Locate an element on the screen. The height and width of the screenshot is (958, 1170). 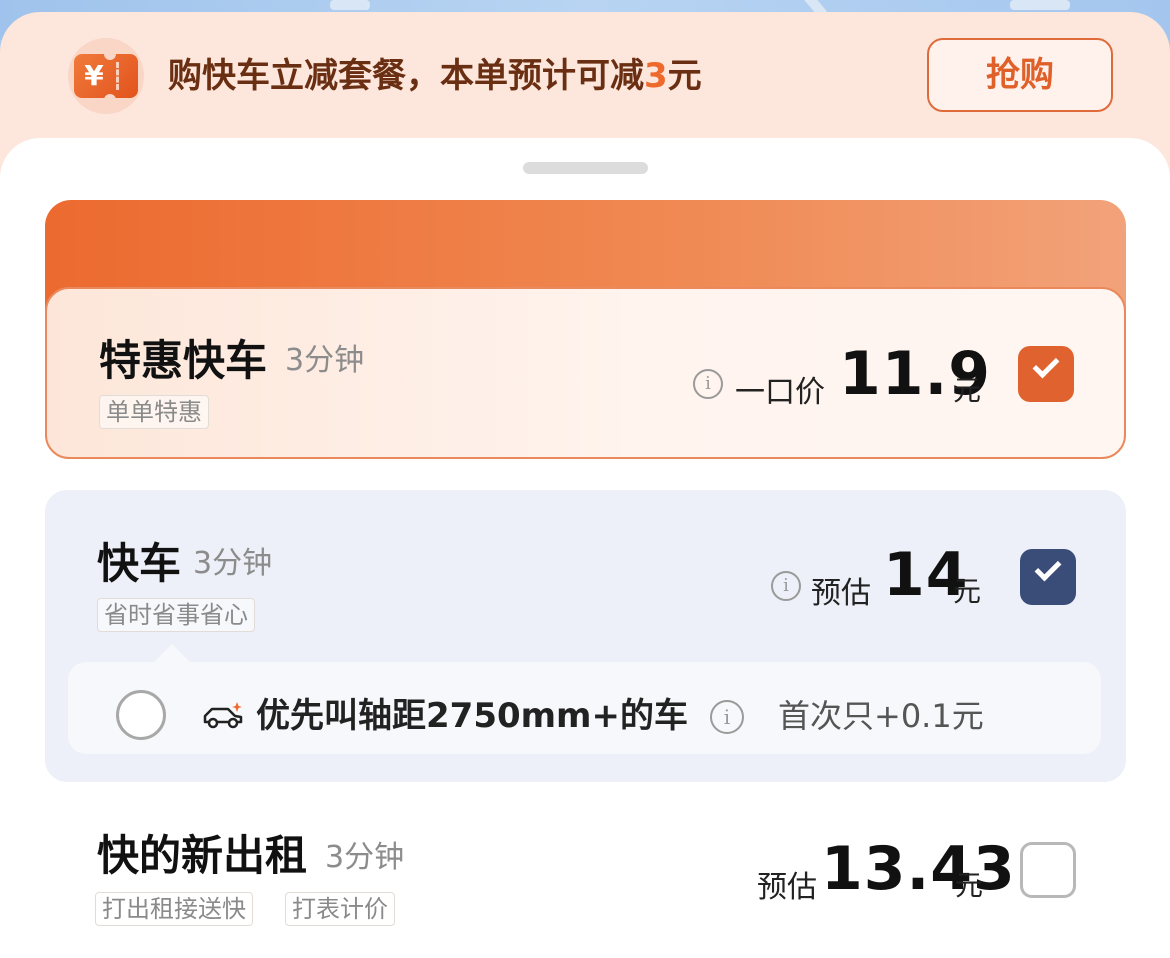
price-value: 13.43 is located at coordinates (918, 869).